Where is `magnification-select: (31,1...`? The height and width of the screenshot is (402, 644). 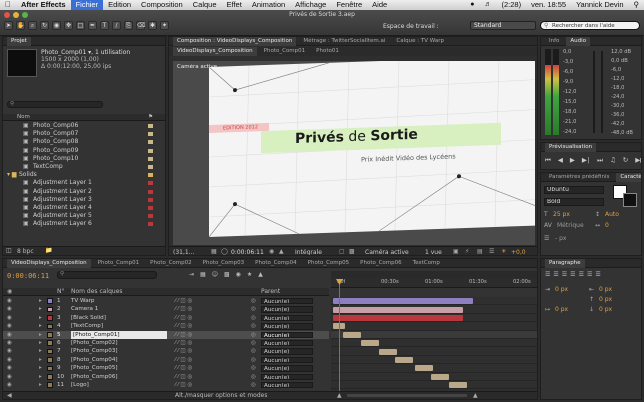
magnification-select: (31,1... is located at coordinates (183, 252).